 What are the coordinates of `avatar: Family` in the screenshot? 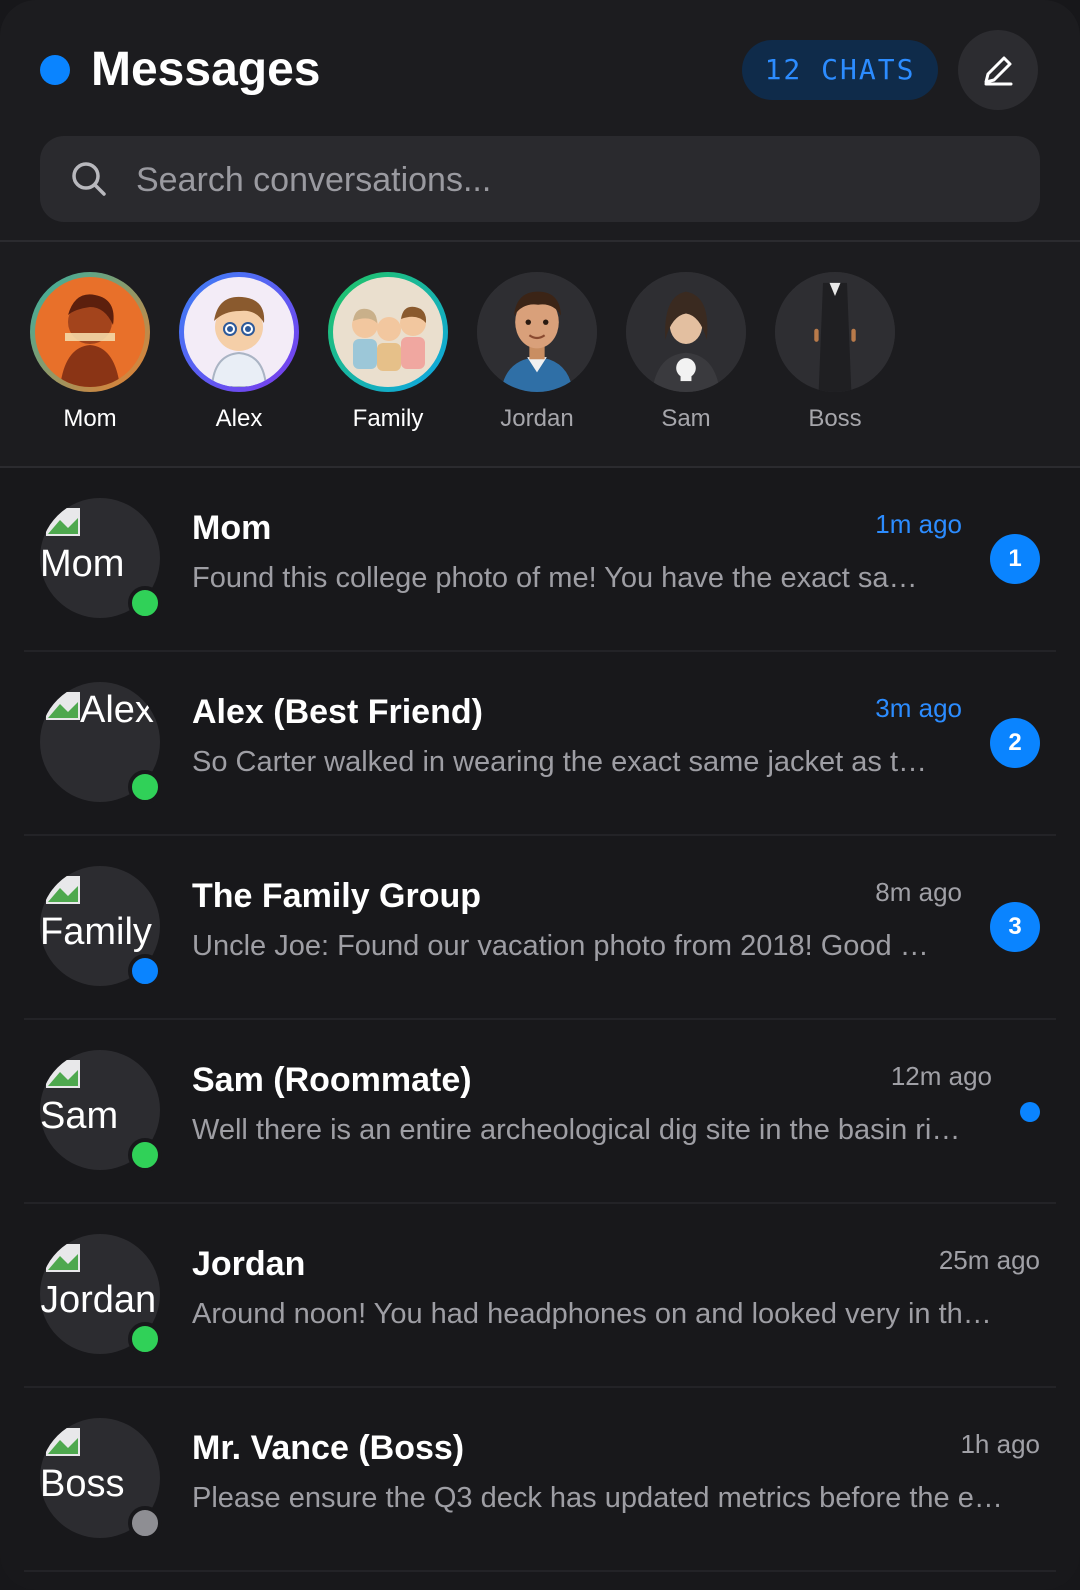 It's located at (101, 927).